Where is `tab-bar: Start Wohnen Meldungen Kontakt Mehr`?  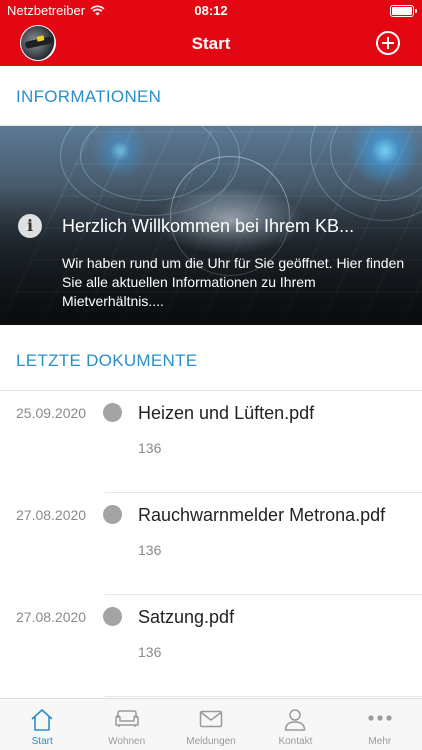
tab-bar: Start Wohnen Meldungen Kontakt Mehr is located at coordinates (211, 724).